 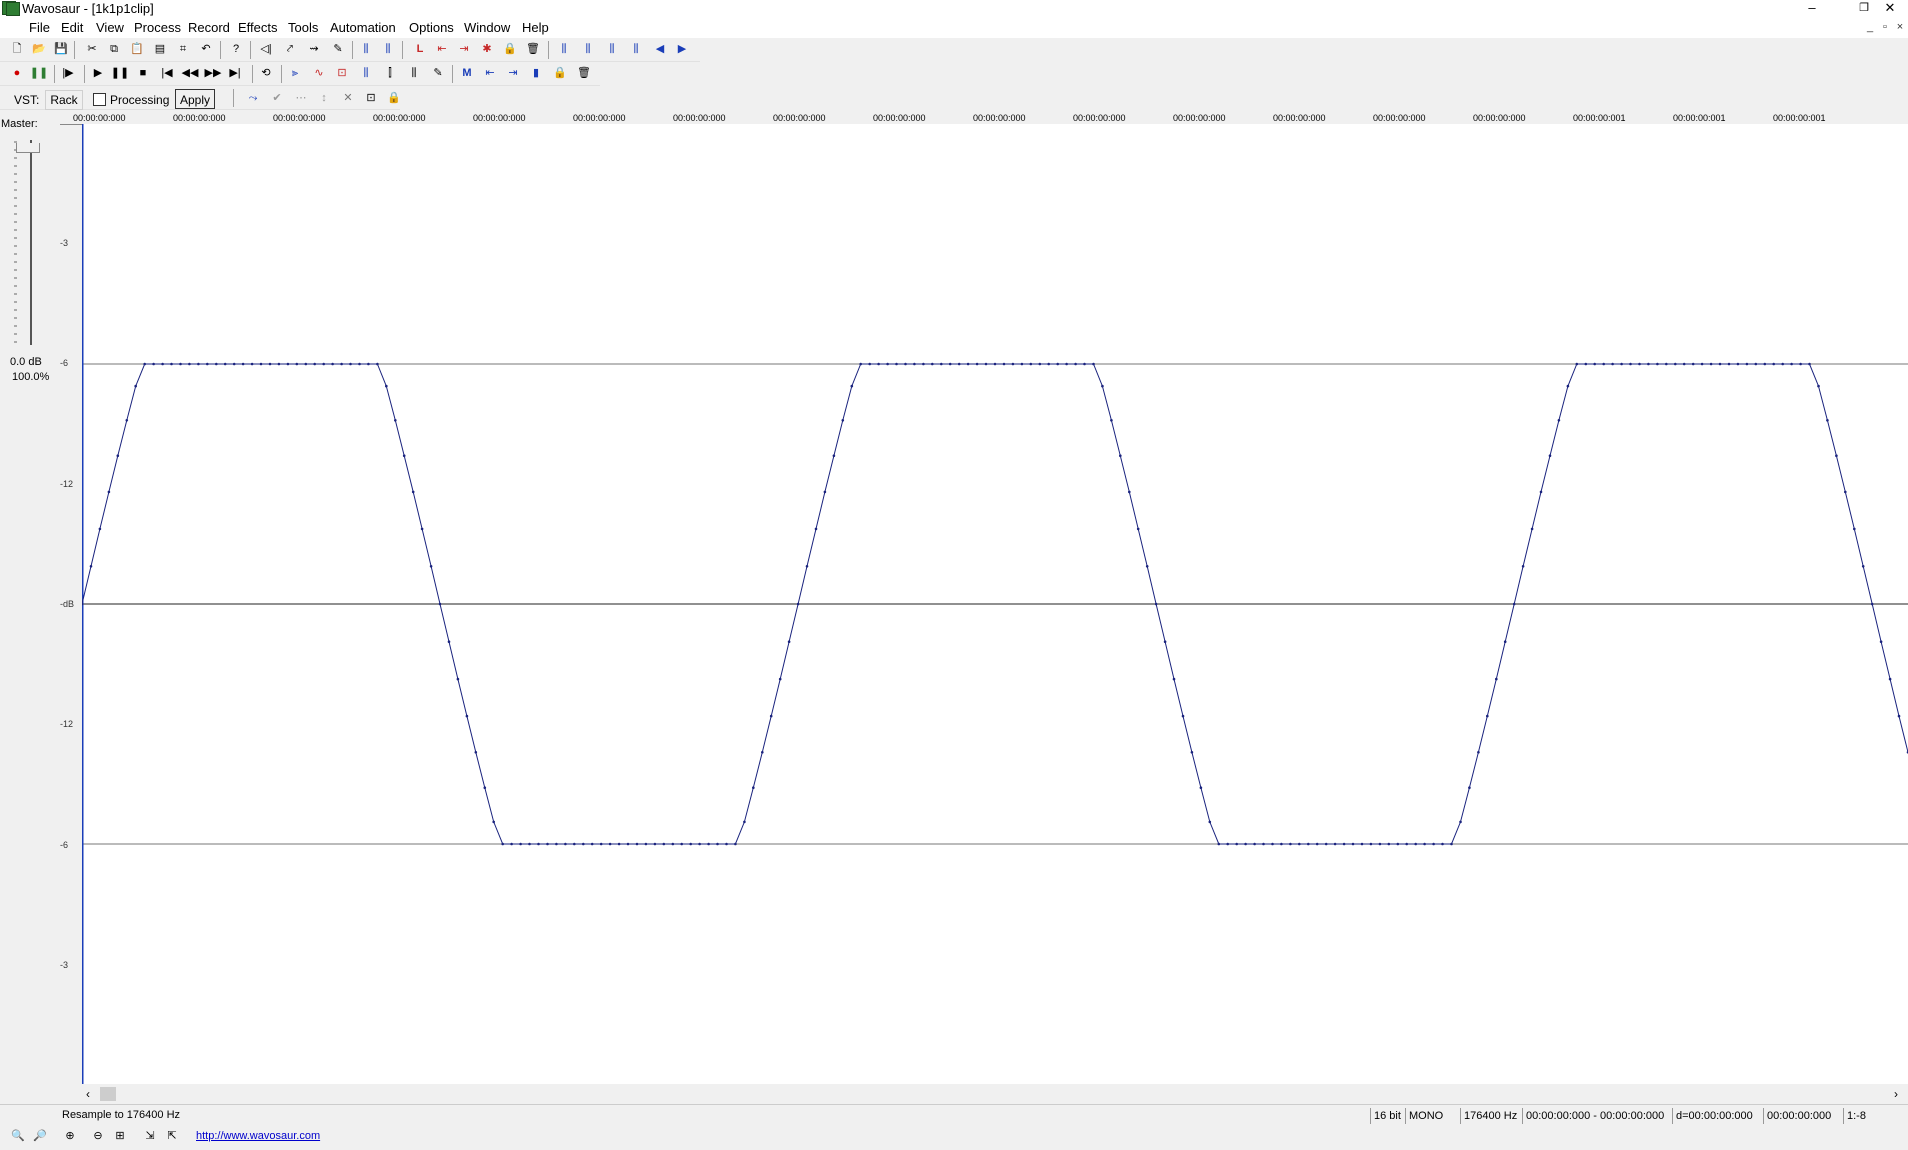 What do you see at coordinates (195, 99) in the screenshot?
I see `apply-button: Apply` at bounding box center [195, 99].